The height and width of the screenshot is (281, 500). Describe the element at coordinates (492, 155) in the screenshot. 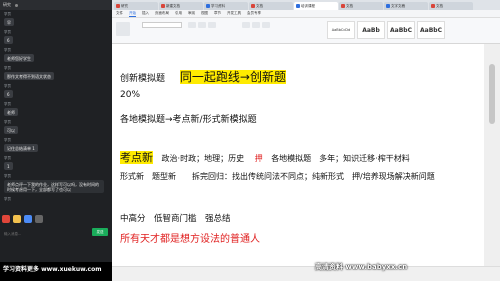

I see `vertical-scrollbar` at that location.